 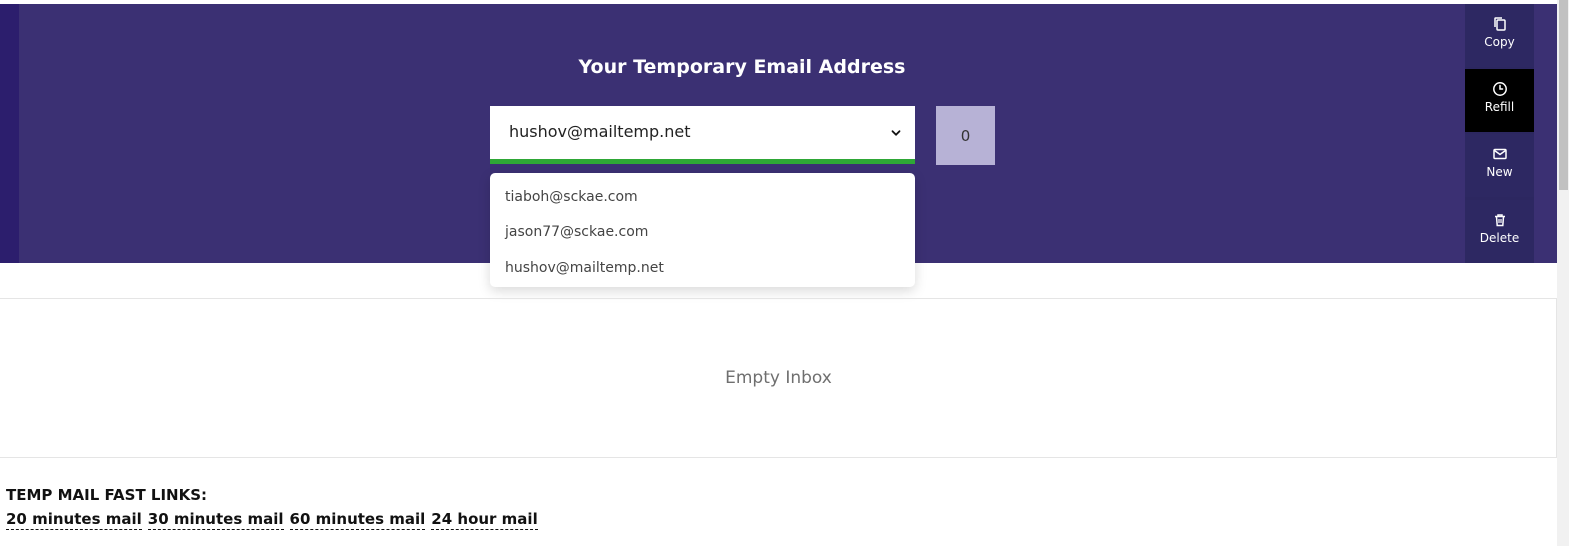 I want to click on new-button: New, so click(x=1499, y=165).